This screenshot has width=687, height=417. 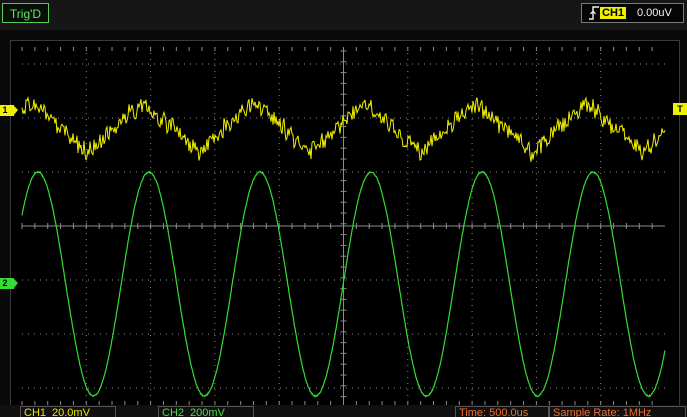 What do you see at coordinates (7, 283) in the screenshot?
I see `ch2-offset-marker: 2` at bounding box center [7, 283].